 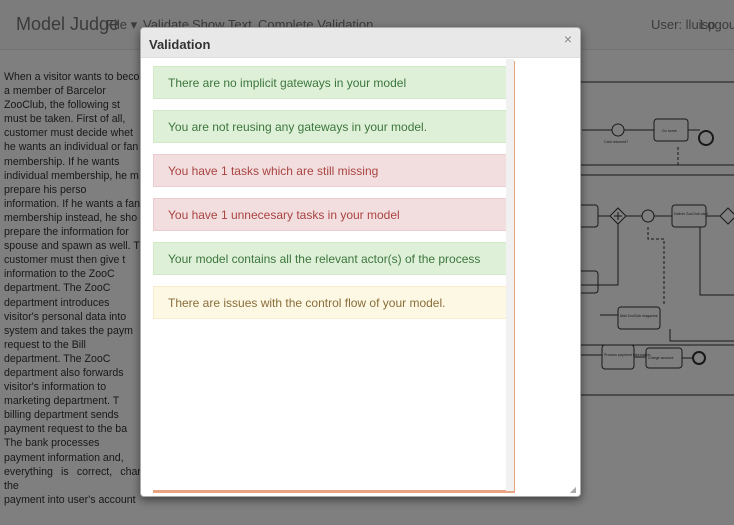 What do you see at coordinates (573, 489) in the screenshot?
I see `resize-handle-icon: ◢` at bounding box center [573, 489].